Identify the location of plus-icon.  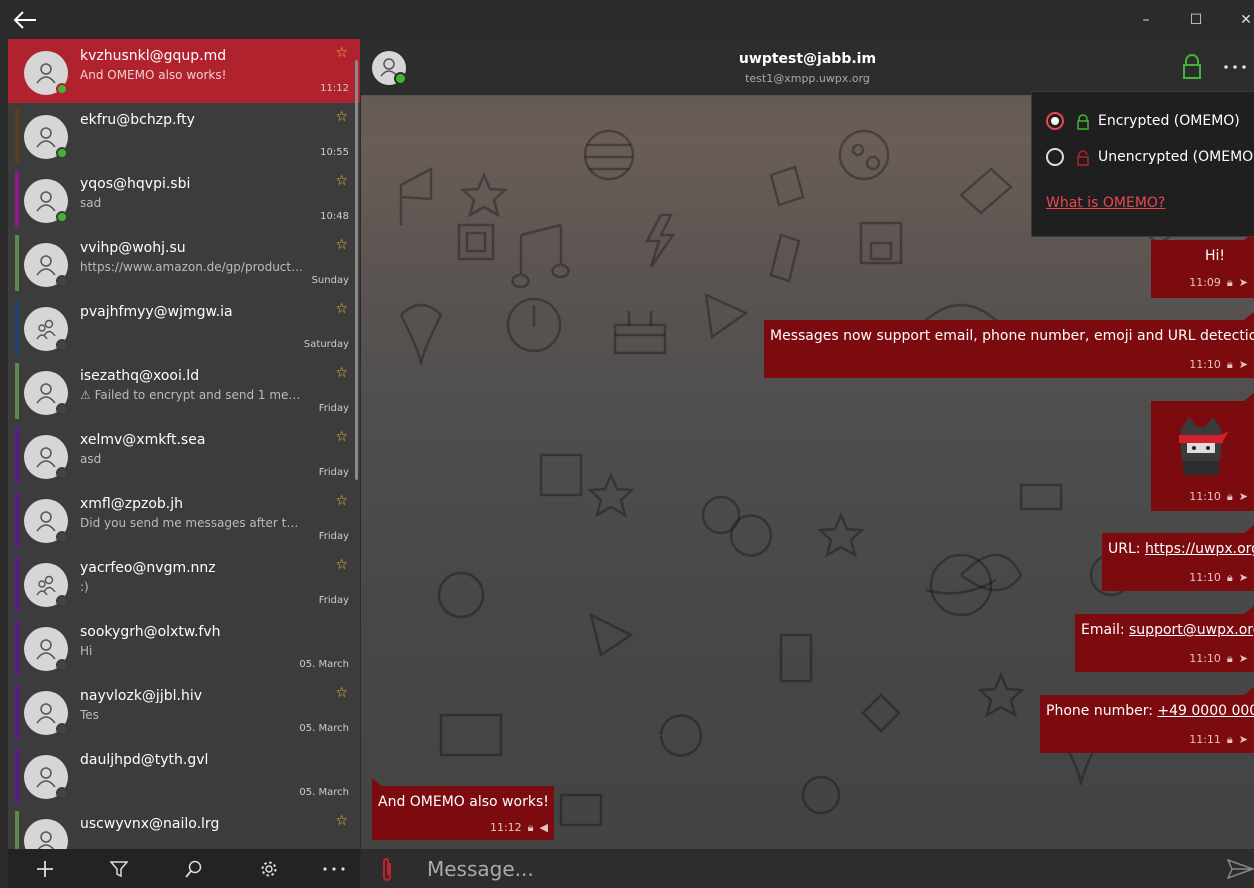
(45, 868).